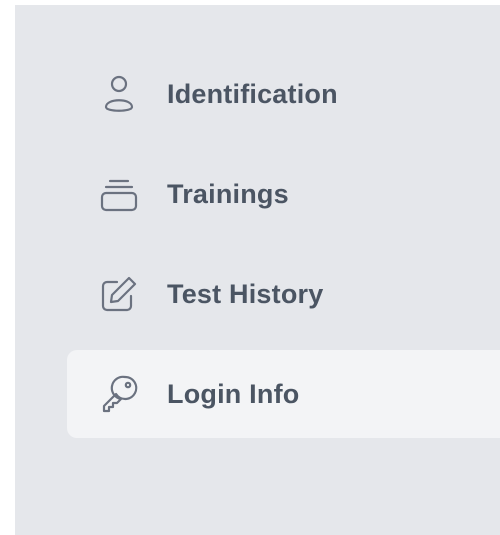 This screenshot has height=535, width=500. I want to click on sidebar-item-label: Test History, so click(245, 293).